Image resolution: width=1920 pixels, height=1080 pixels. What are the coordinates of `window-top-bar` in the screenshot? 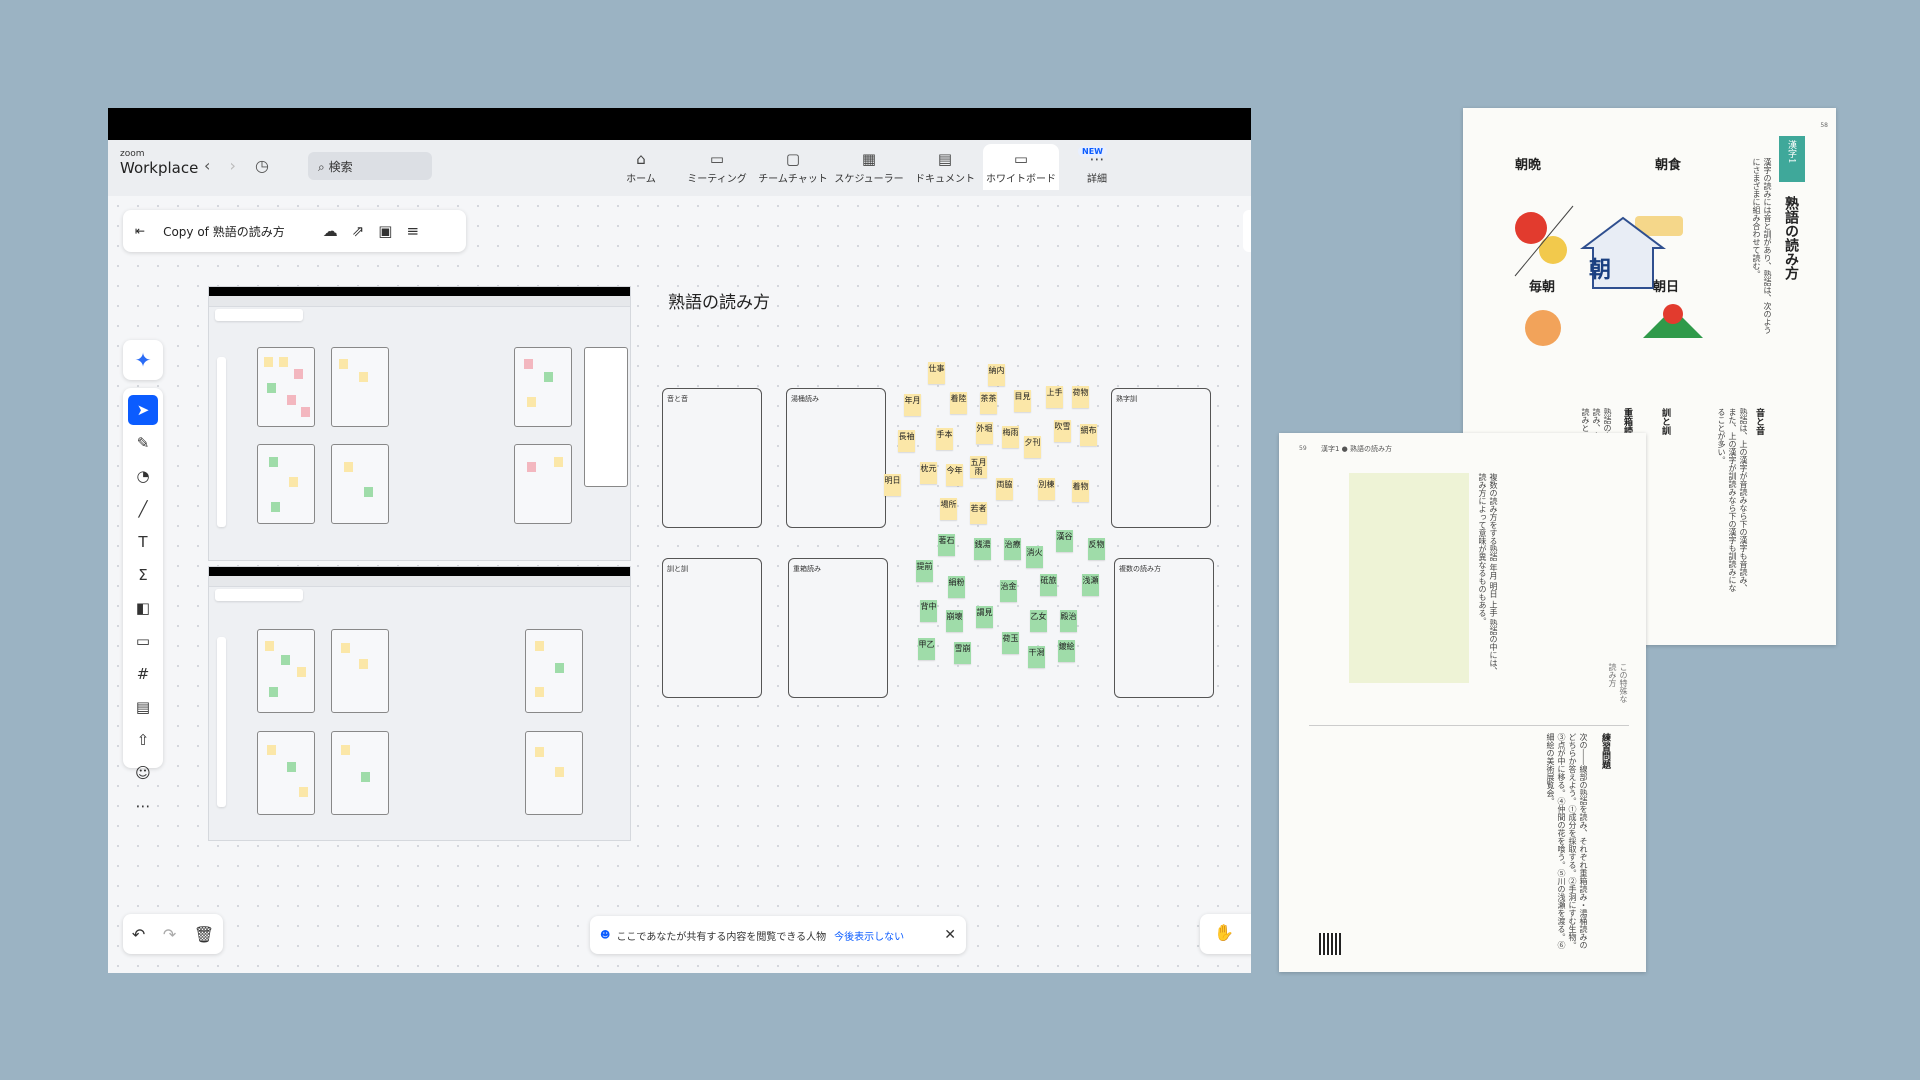 It's located at (679, 124).